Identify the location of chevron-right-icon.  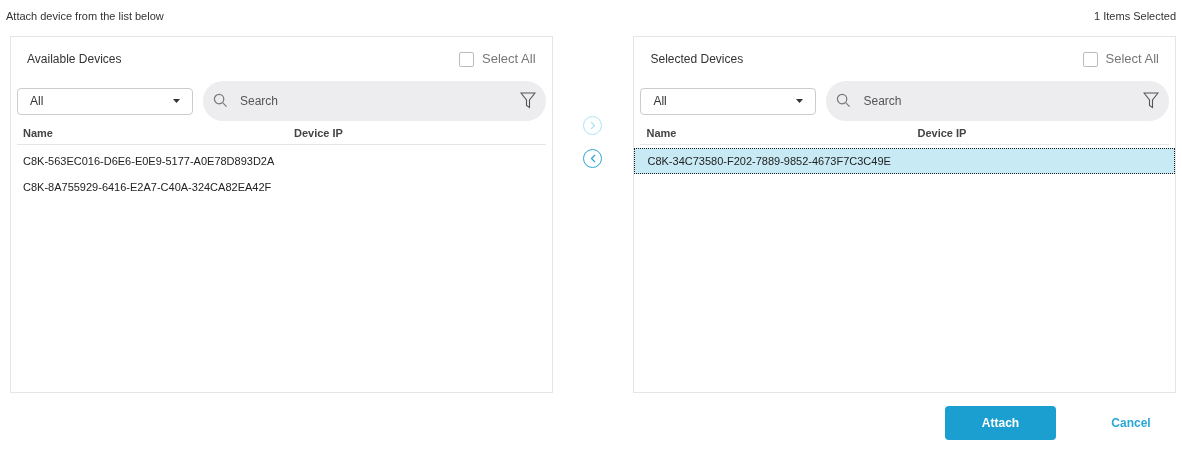
(593, 125).